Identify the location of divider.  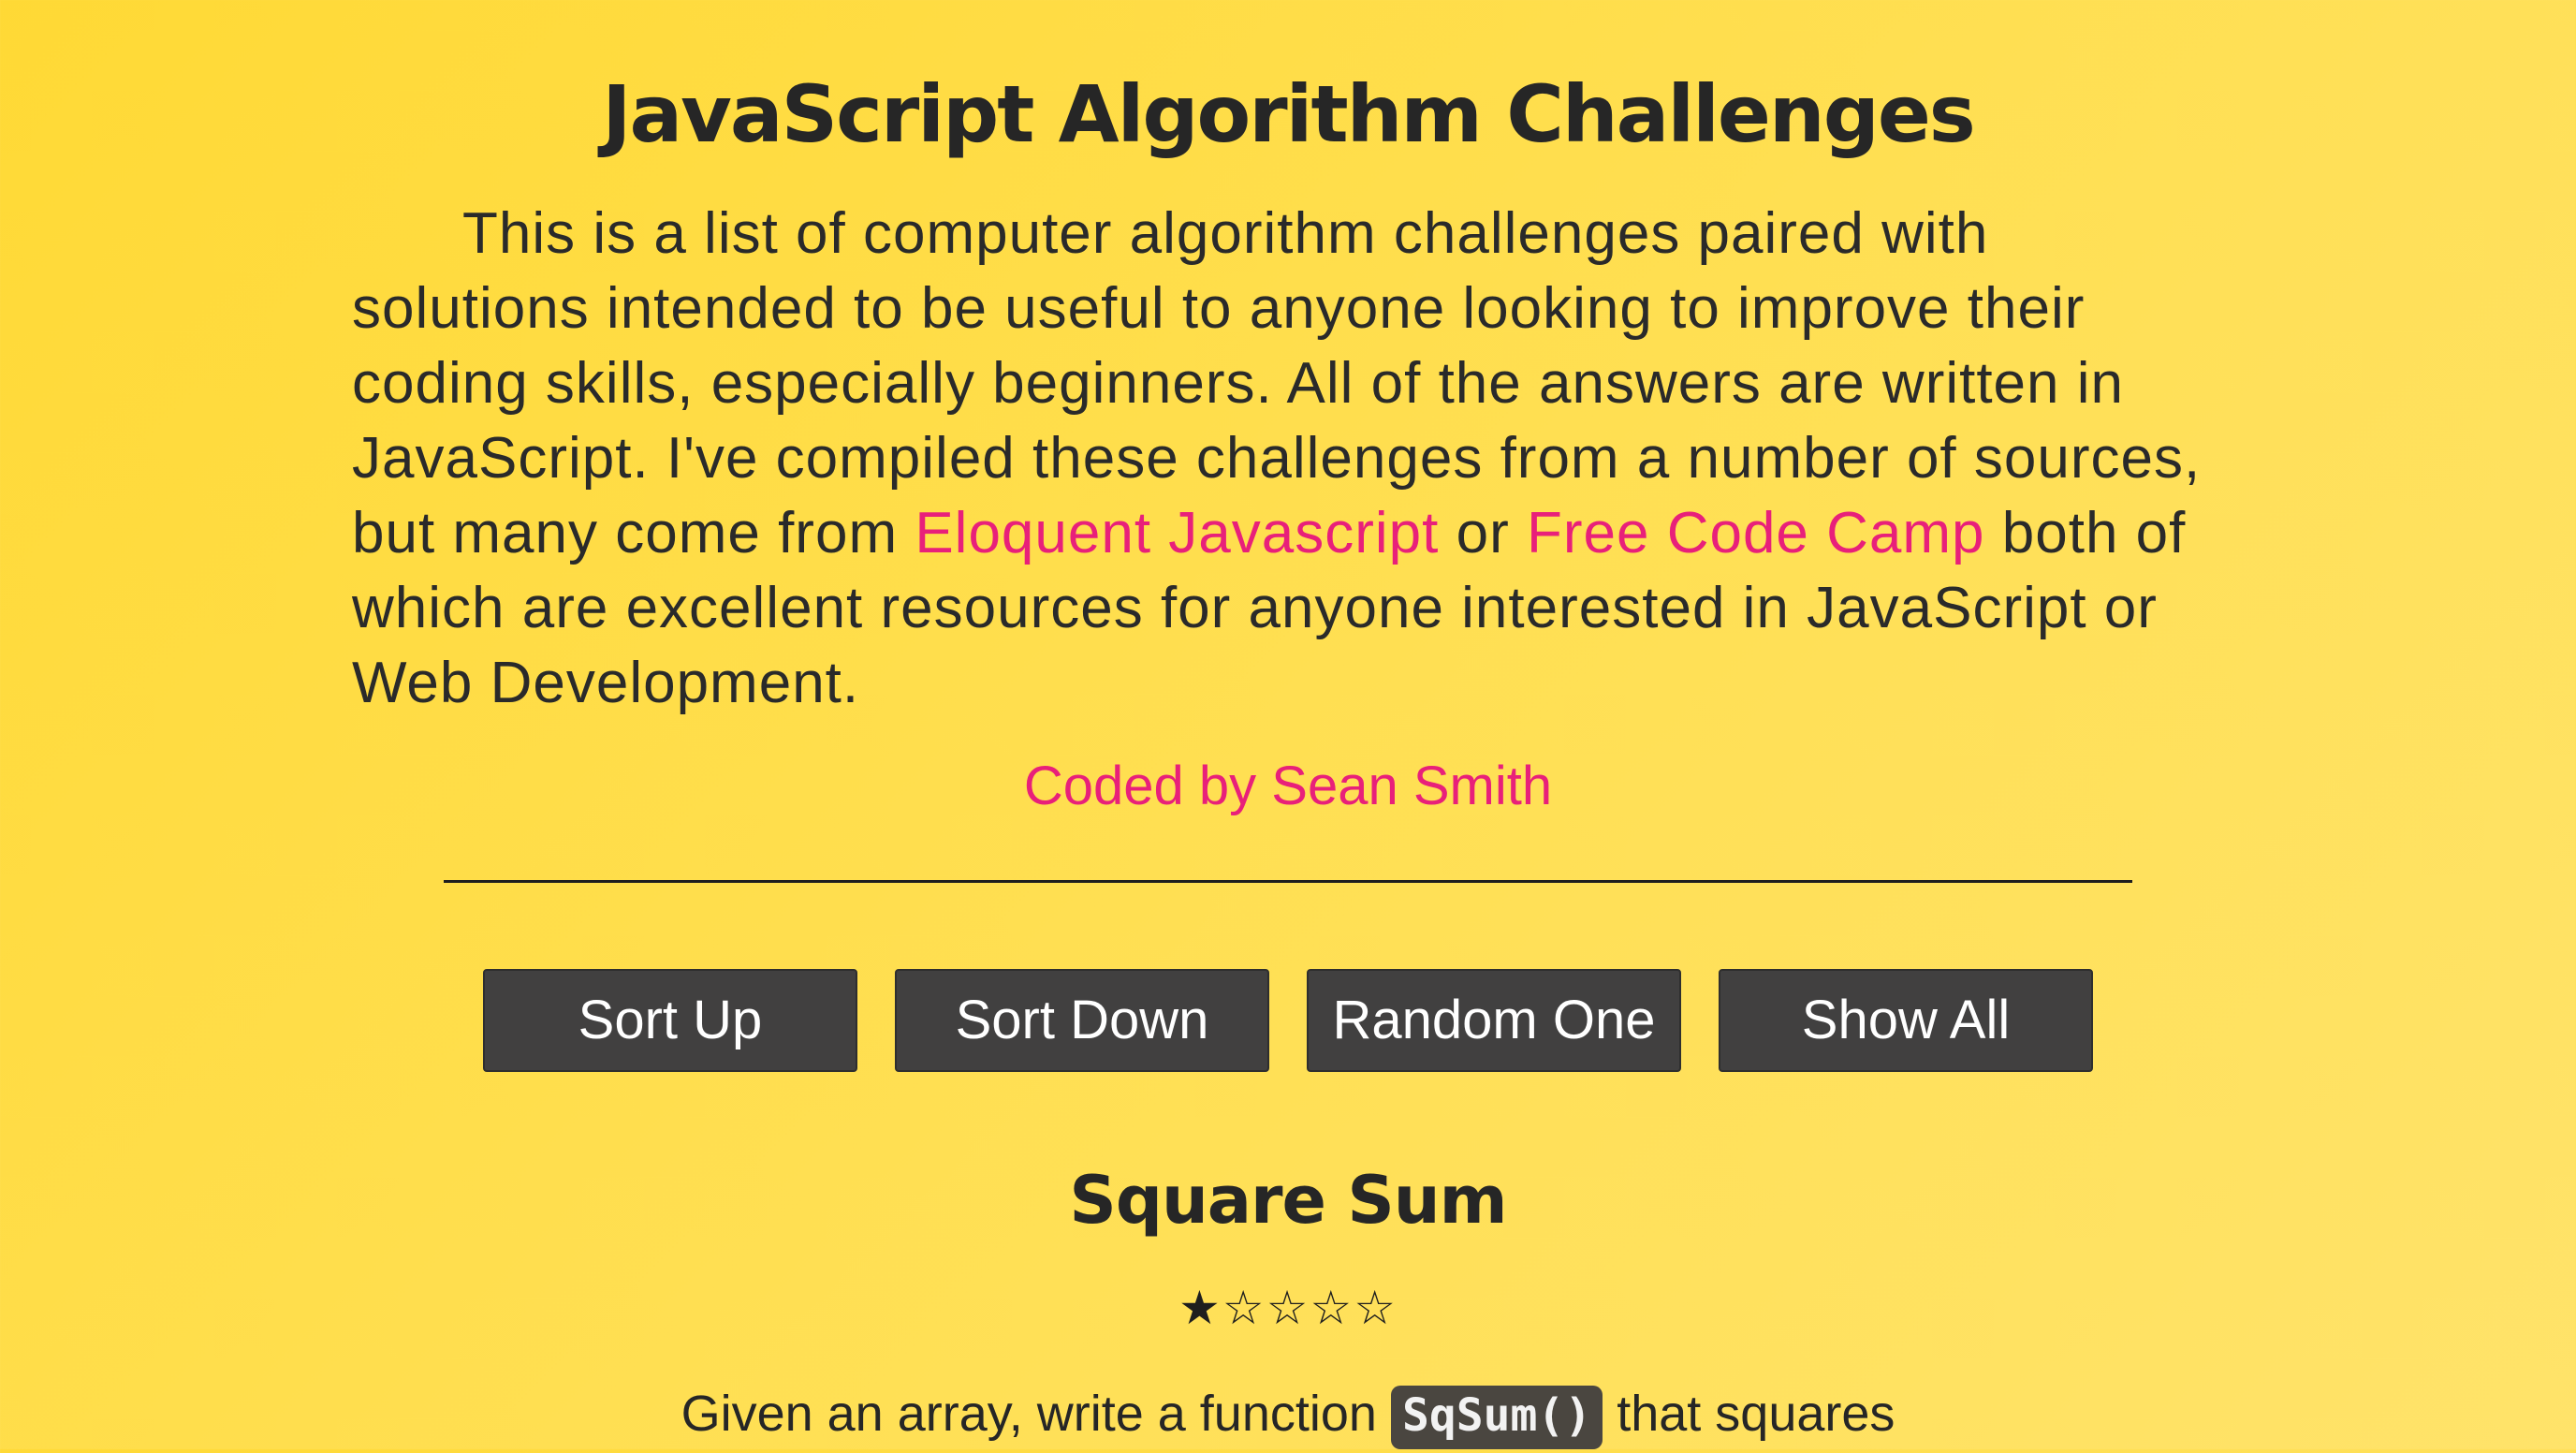
(1288, 882).